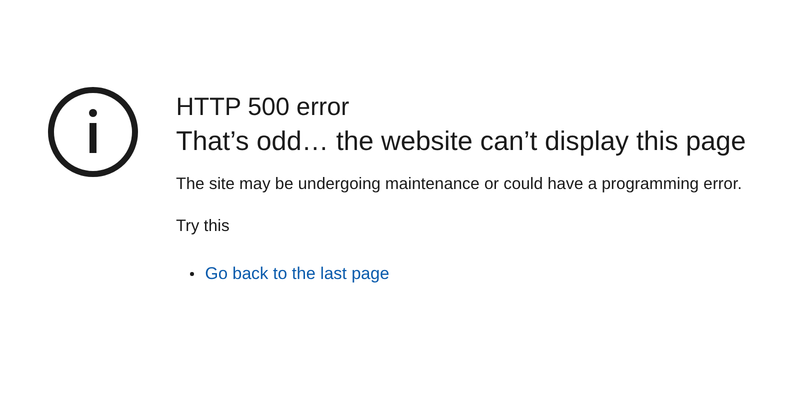  I want to click on info-icon, so click(93, 132).